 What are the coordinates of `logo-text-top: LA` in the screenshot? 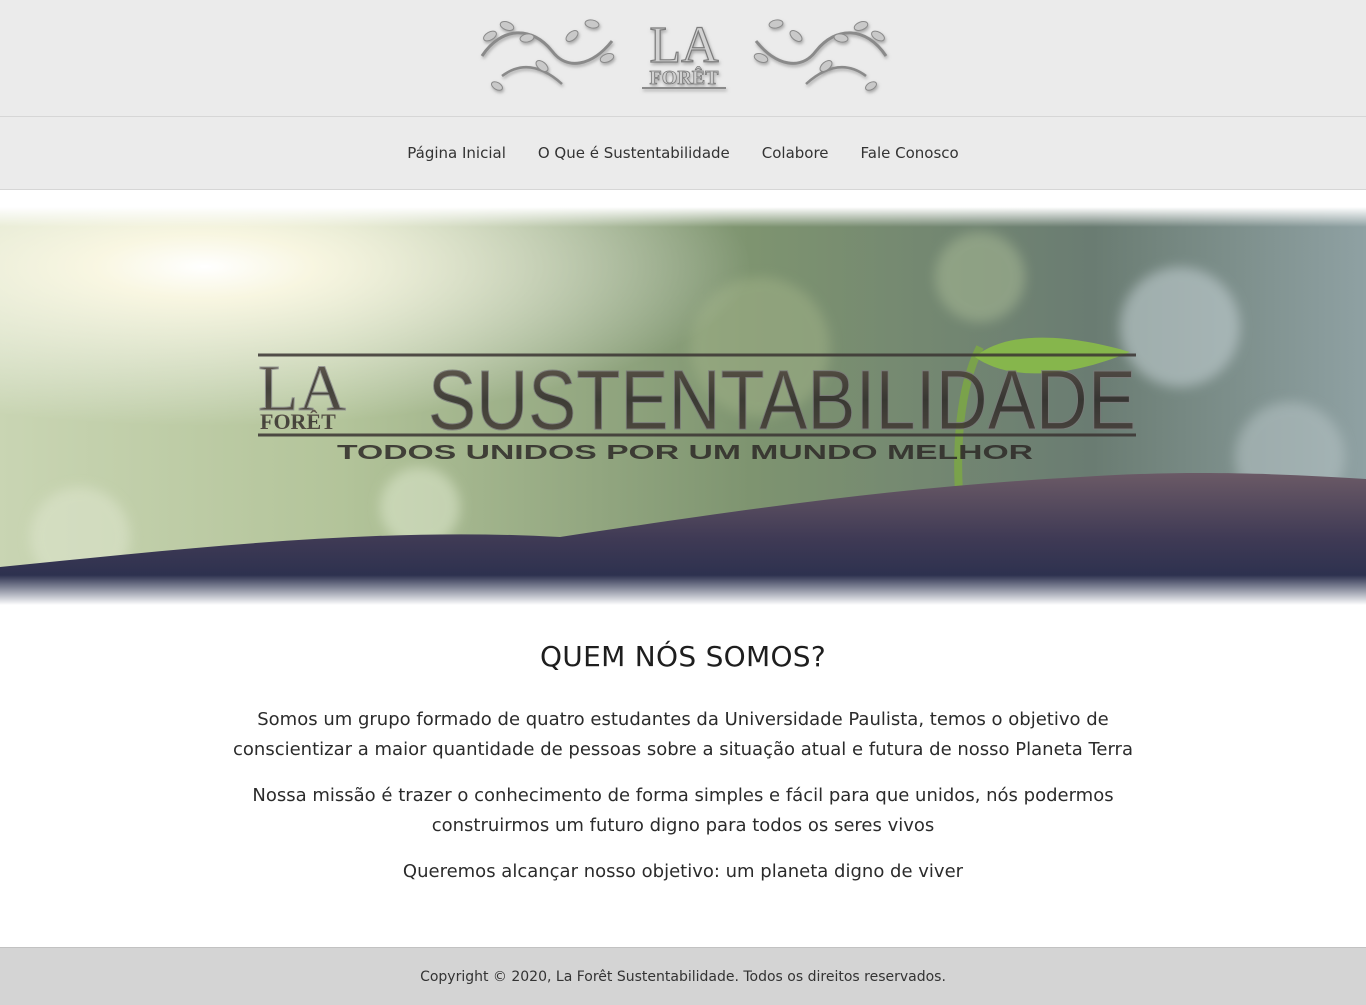 It's located at (684, 45).